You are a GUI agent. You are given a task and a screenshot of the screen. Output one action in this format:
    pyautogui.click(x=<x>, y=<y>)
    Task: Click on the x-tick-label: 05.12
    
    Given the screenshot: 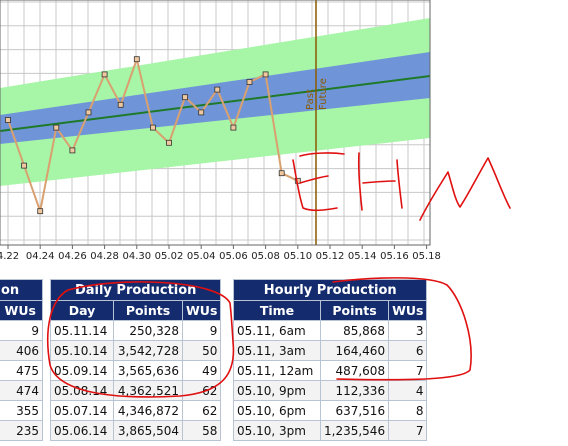 What is the action you would take?
    pyautogui.click(x=330, y=256)
    